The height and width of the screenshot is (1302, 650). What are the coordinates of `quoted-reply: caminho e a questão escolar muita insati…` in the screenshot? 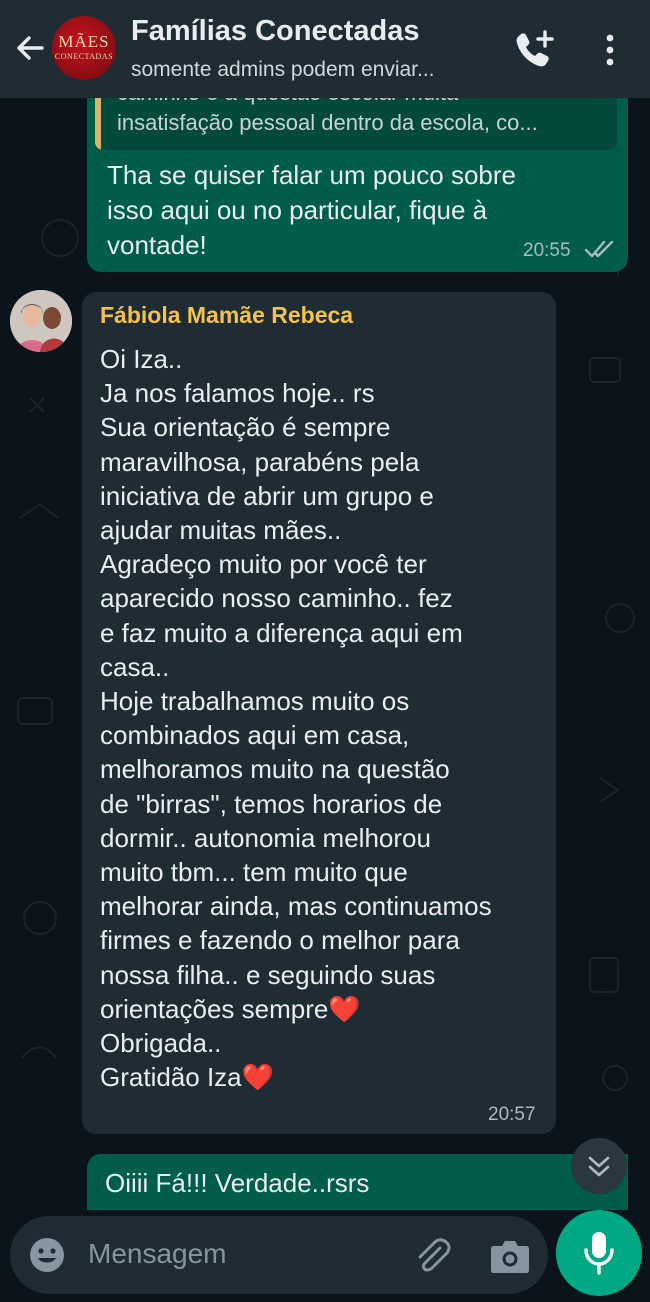 It's located at (356, 124).